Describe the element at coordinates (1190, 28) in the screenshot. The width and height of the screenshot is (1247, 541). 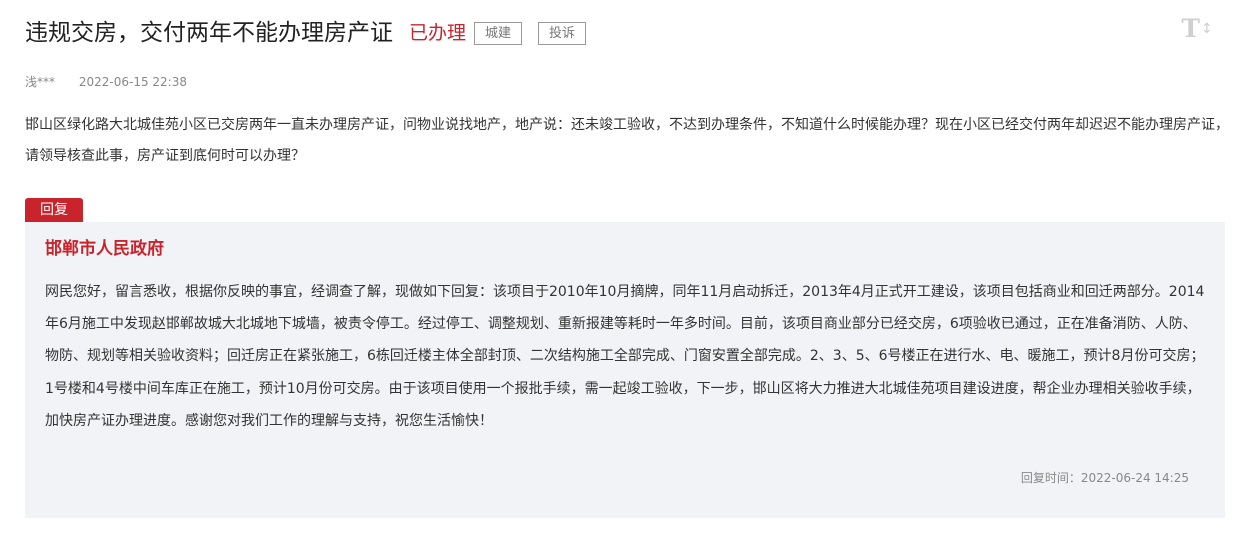
I see `font-size-toggle-icon: T` at that location.